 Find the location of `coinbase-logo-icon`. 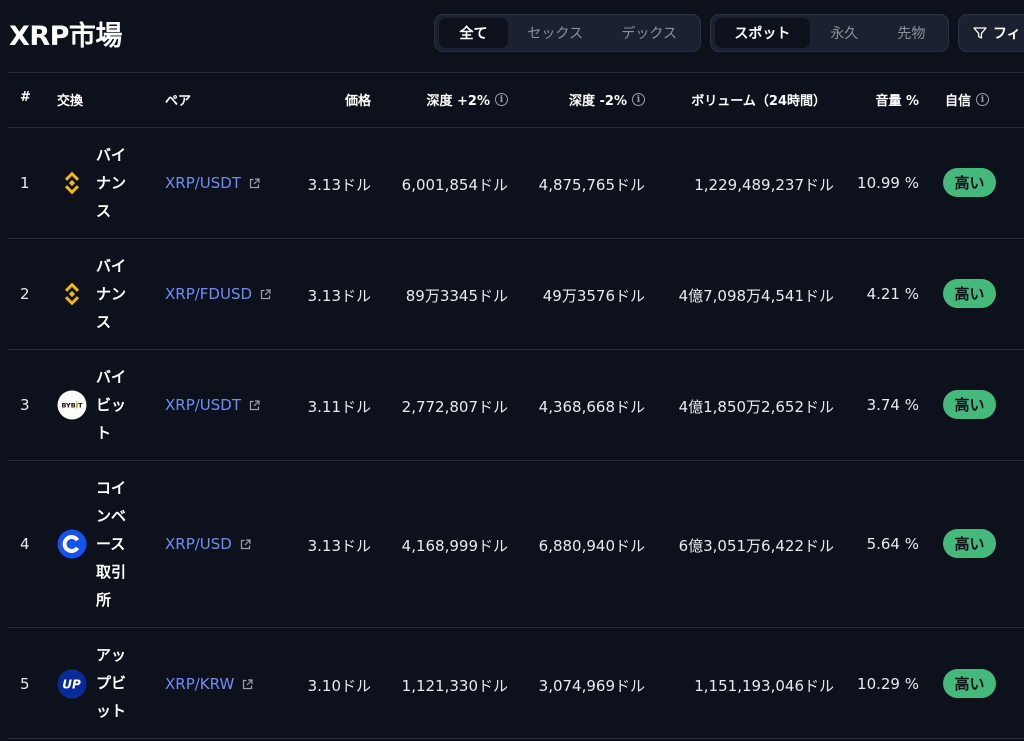

coinbase-logo-icon is located at coordinates (72, 544).